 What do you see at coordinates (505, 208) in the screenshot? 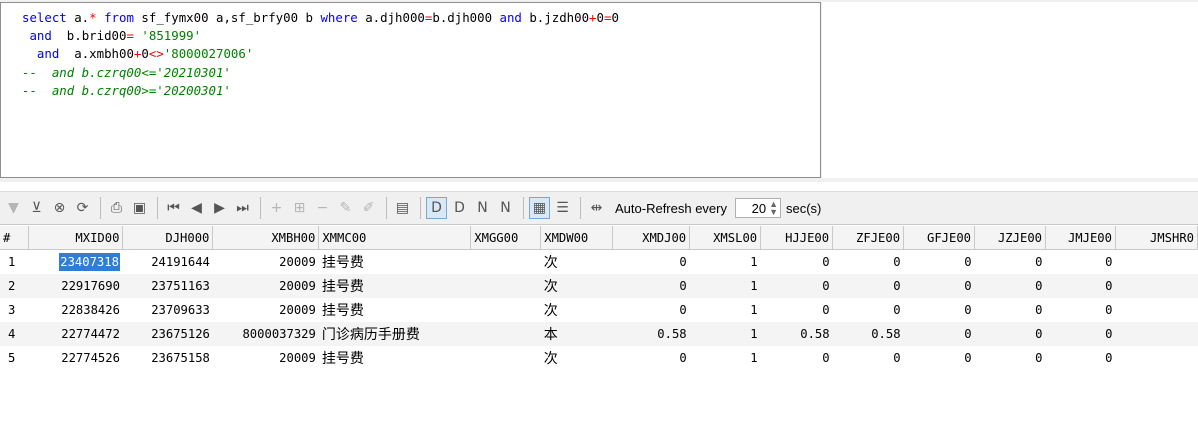
I see `set-nd-icon: N` at bounding box center [505, 208].